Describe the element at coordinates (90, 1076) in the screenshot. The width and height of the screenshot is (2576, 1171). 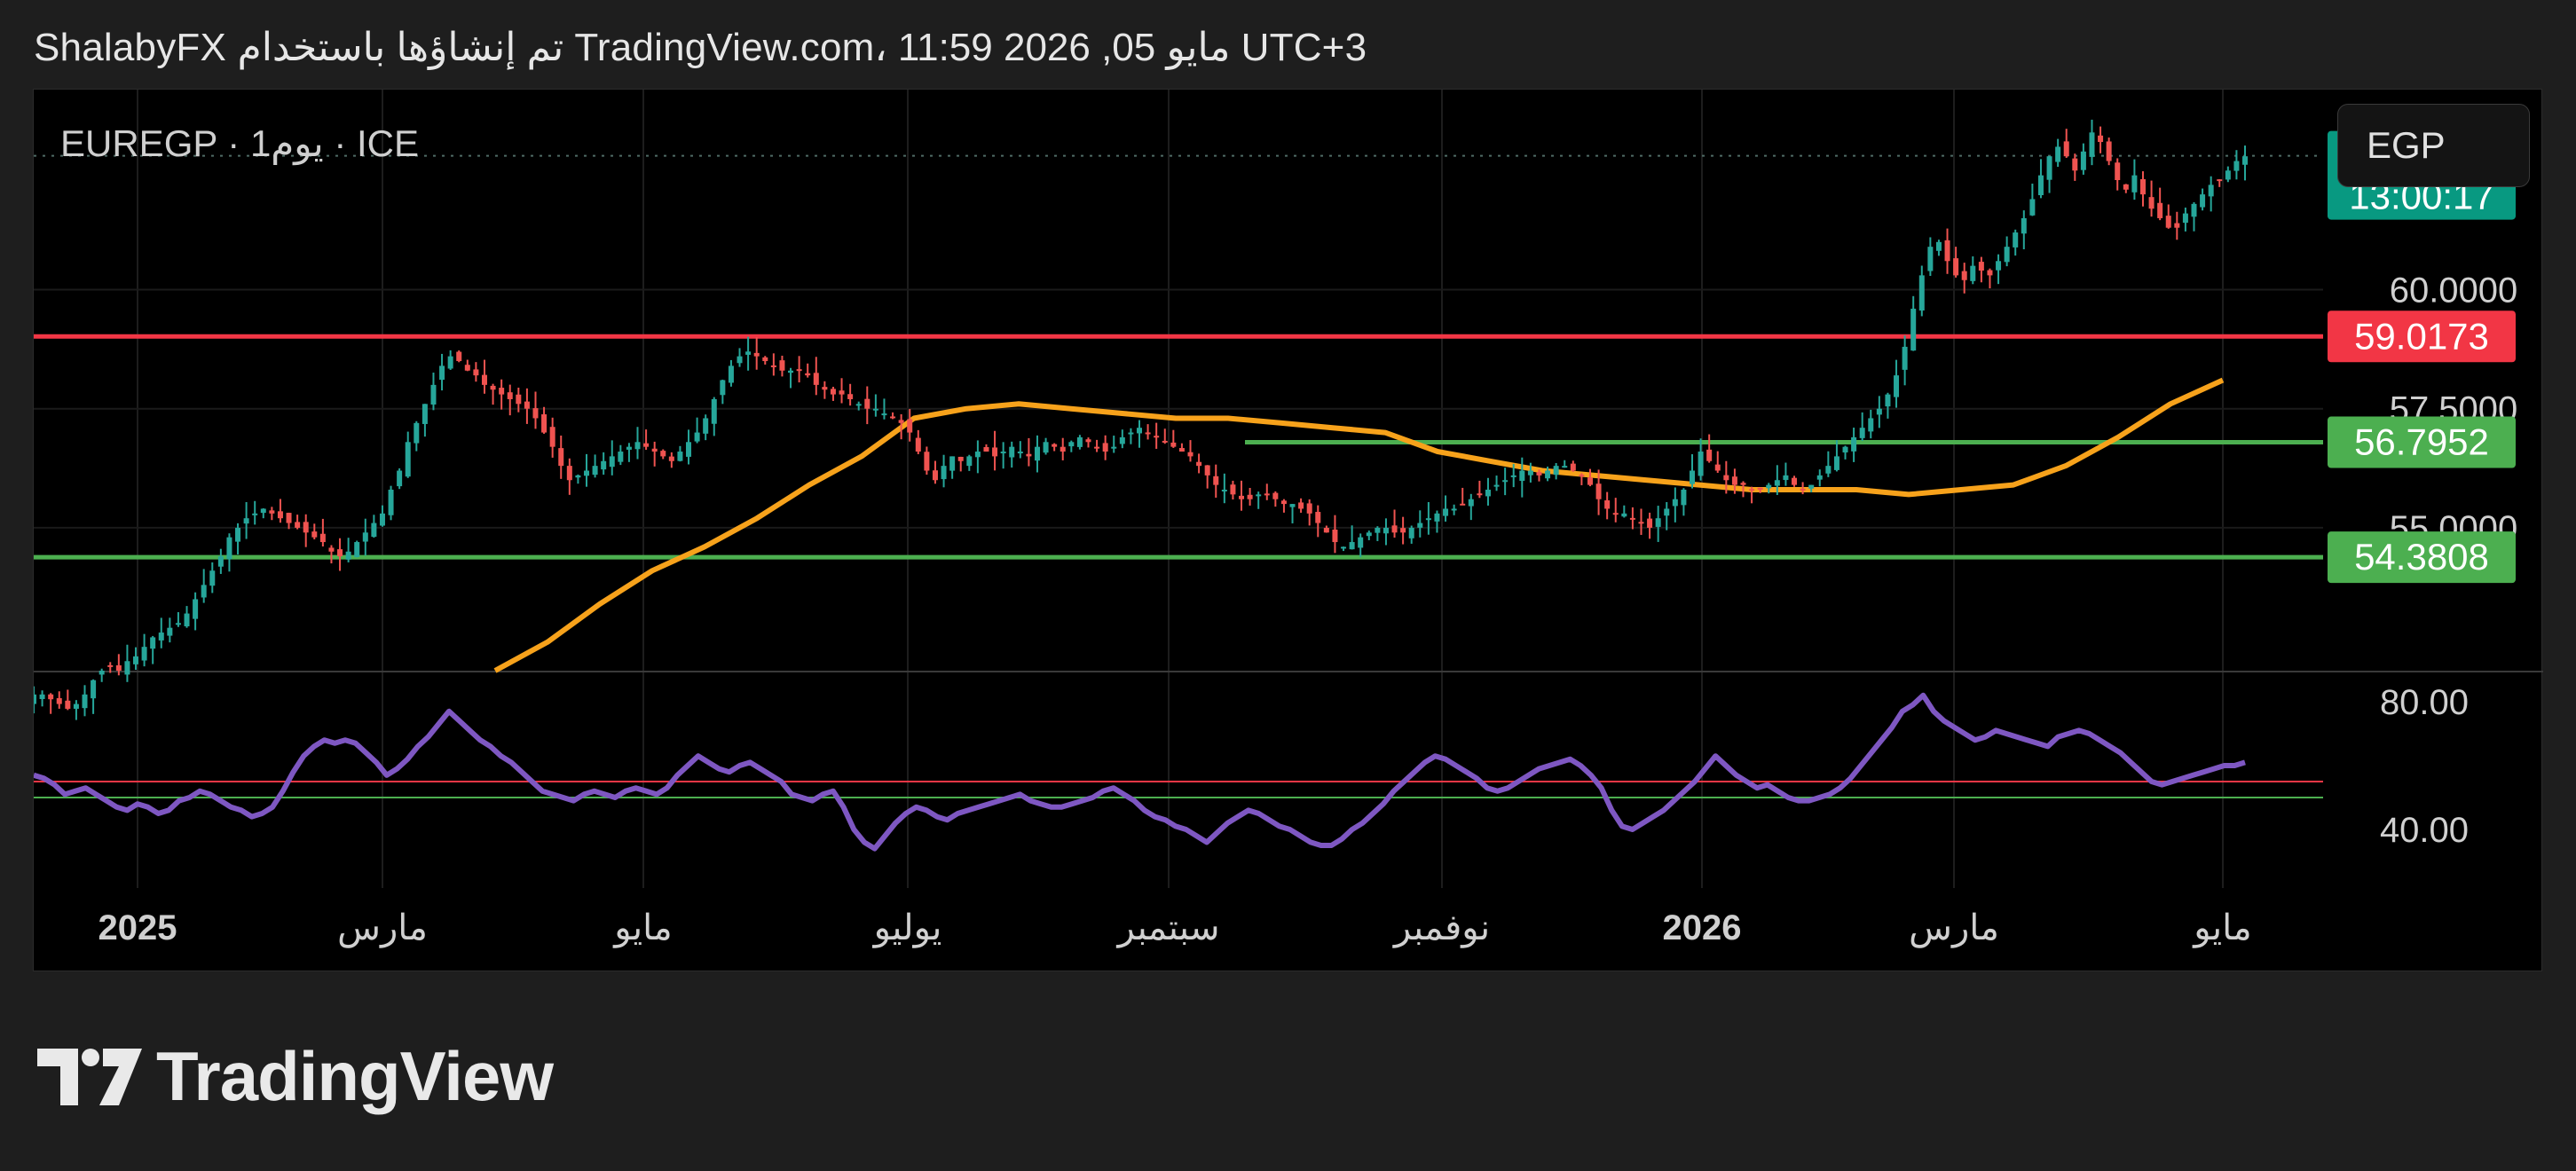
I see `tradingview-logo-icon` at that location.